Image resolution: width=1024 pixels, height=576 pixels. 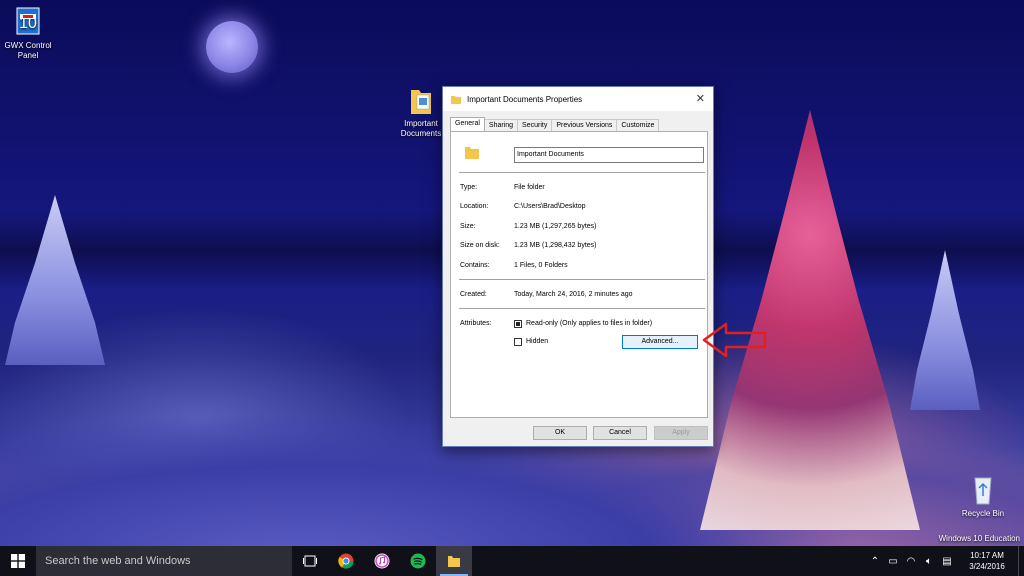 I want to click on windows-edition-watermark: Windows 10 Education, so click(x=979, y=538).